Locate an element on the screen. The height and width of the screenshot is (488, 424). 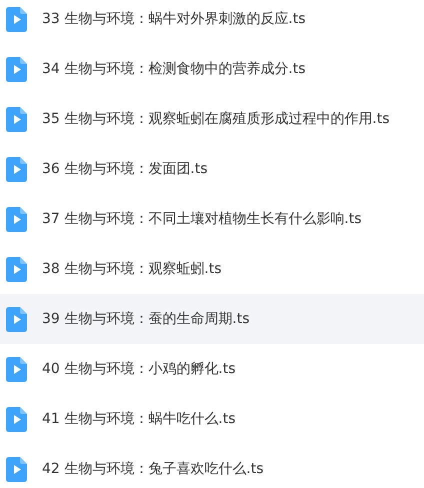
file-name: 36 生物与环境：发面团.ts is located at coordinates (125, 169).